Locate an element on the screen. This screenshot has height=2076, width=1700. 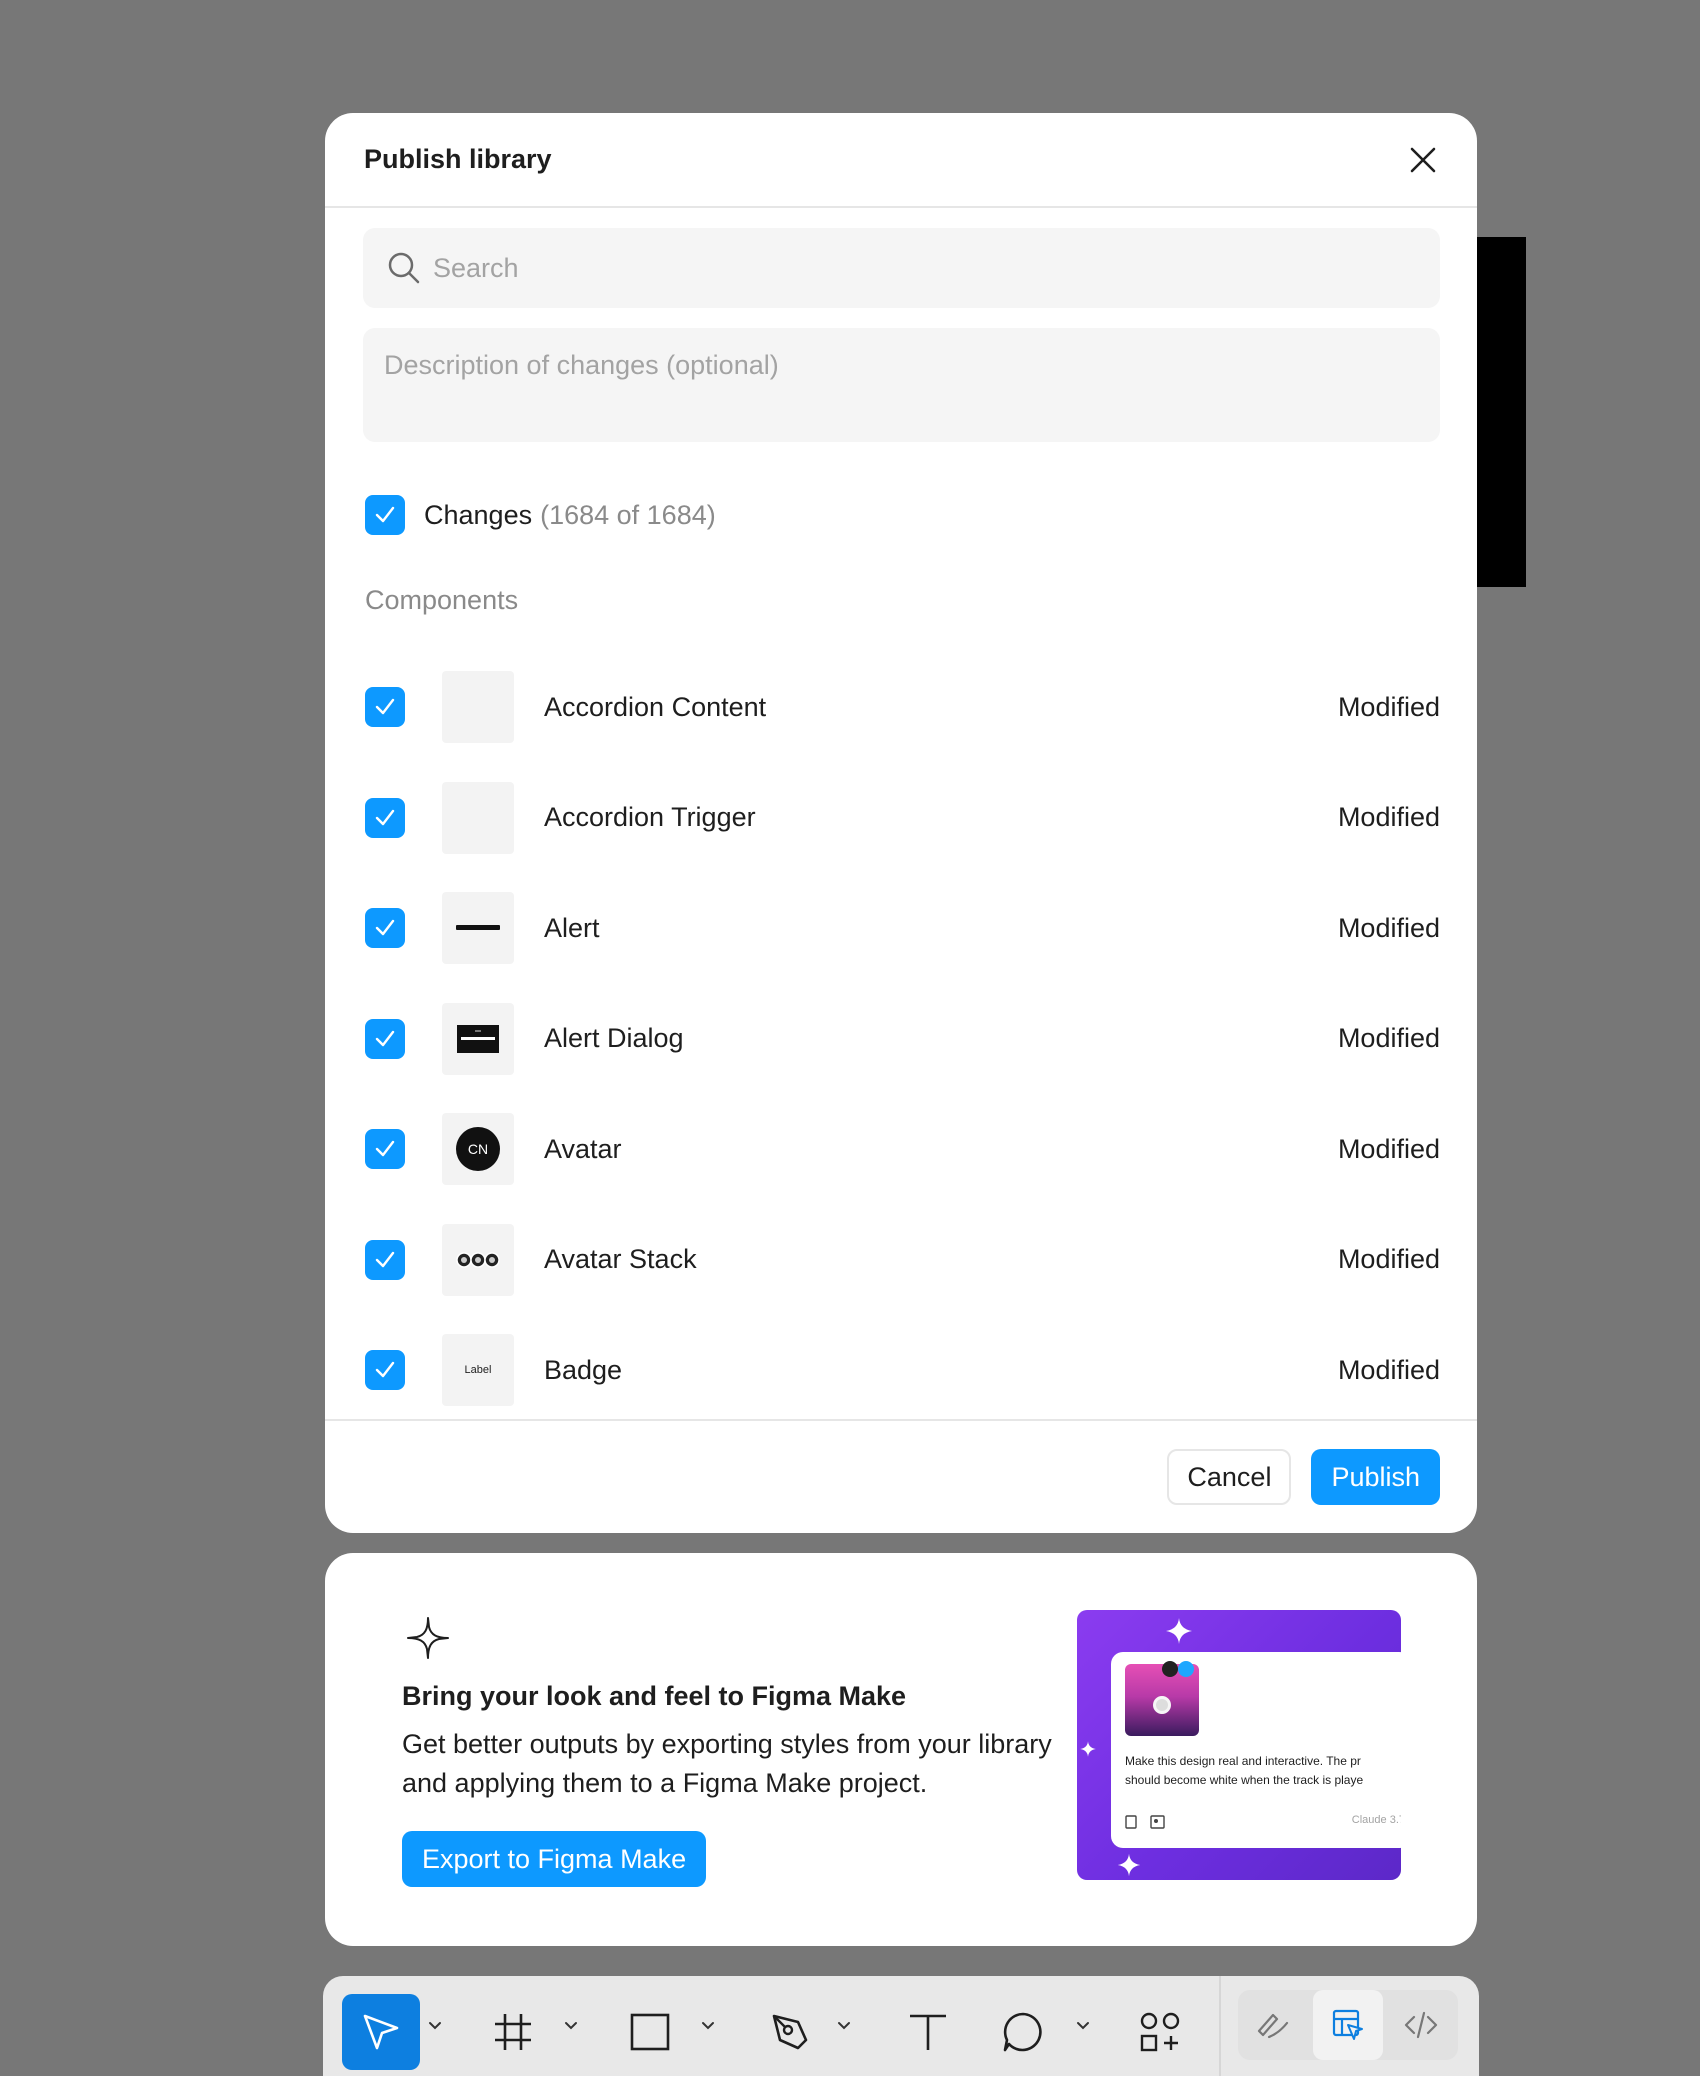
cursor-icon is located at coordinates (381, 2032).